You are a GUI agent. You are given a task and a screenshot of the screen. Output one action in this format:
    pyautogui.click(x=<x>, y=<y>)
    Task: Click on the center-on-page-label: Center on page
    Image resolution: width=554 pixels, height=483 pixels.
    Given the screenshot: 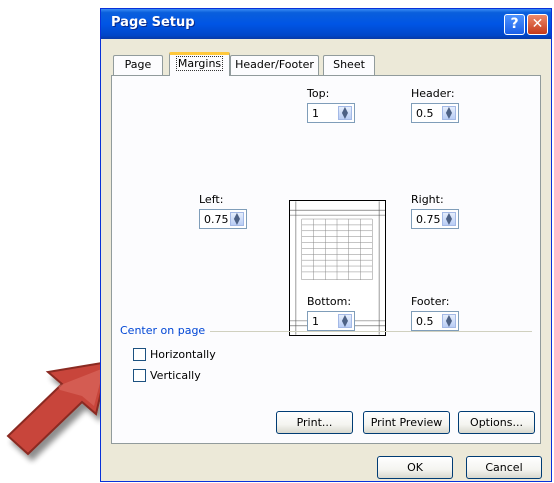 What is the action you would take?
    pyautogui.click(x=165, y=330)
    